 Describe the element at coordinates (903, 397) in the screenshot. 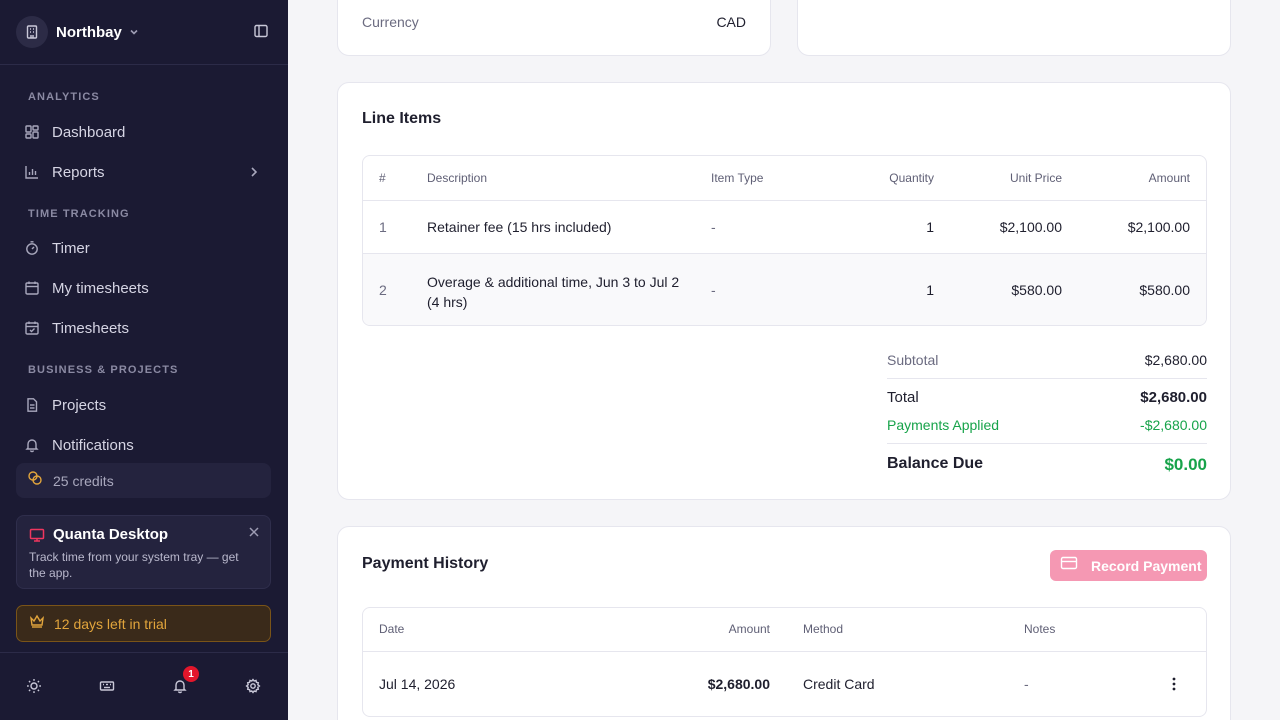

I see `total-label: Total` at that location.